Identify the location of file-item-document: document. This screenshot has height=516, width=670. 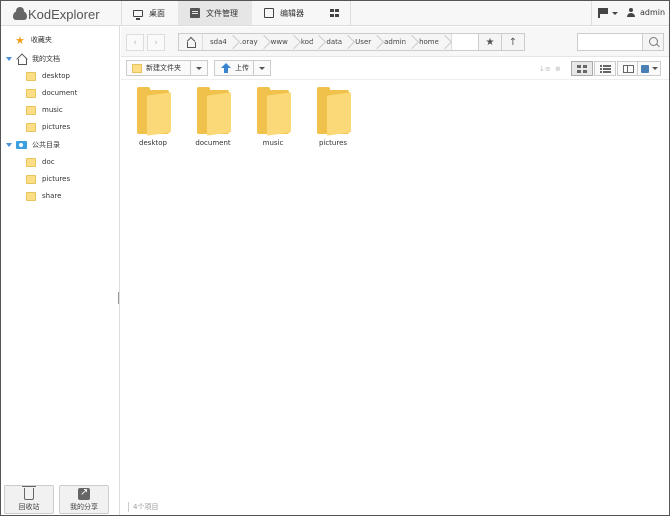
(213, 119).